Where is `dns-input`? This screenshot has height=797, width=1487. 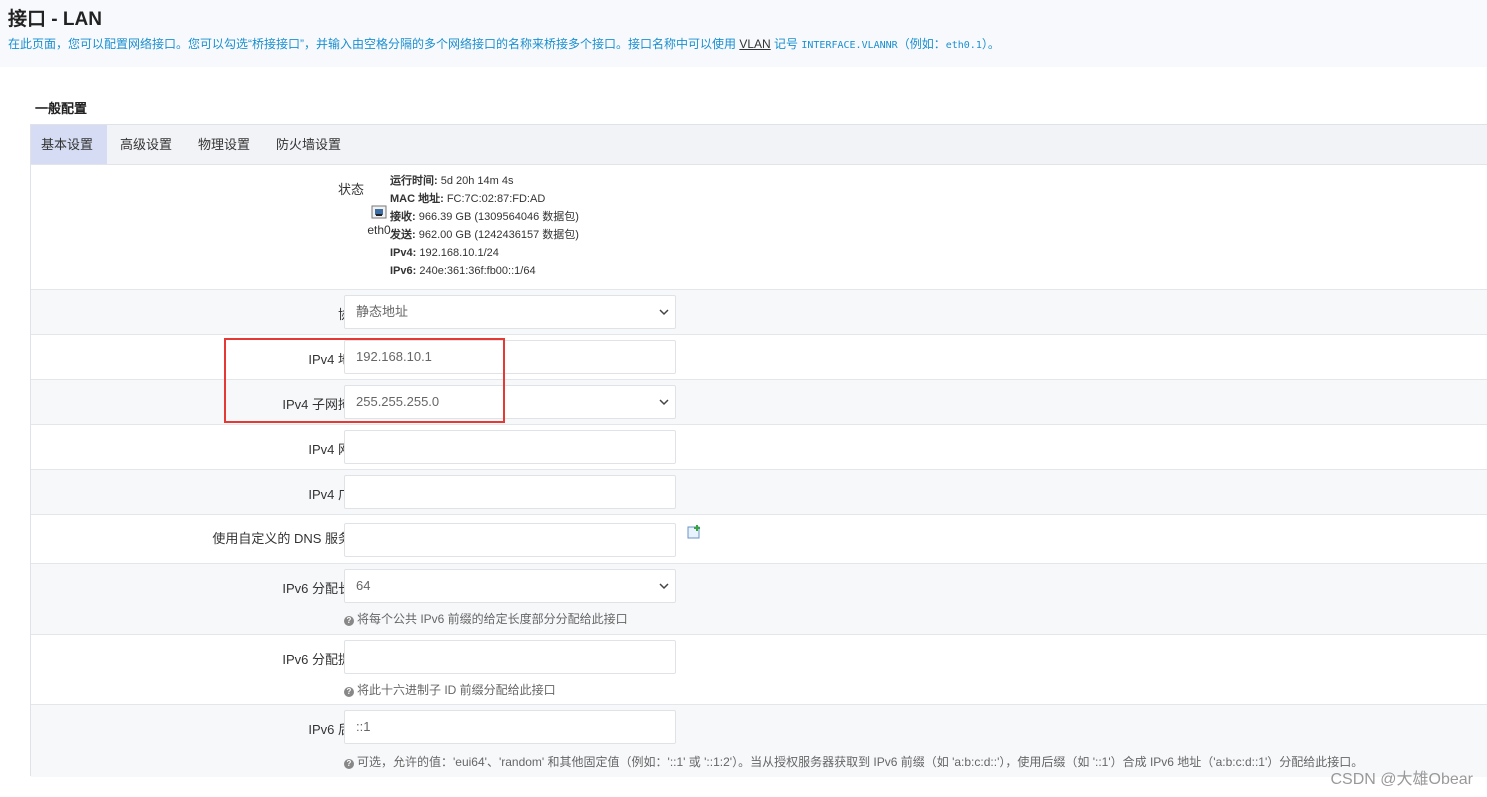
dns-input is located at coordinates (510, 540).